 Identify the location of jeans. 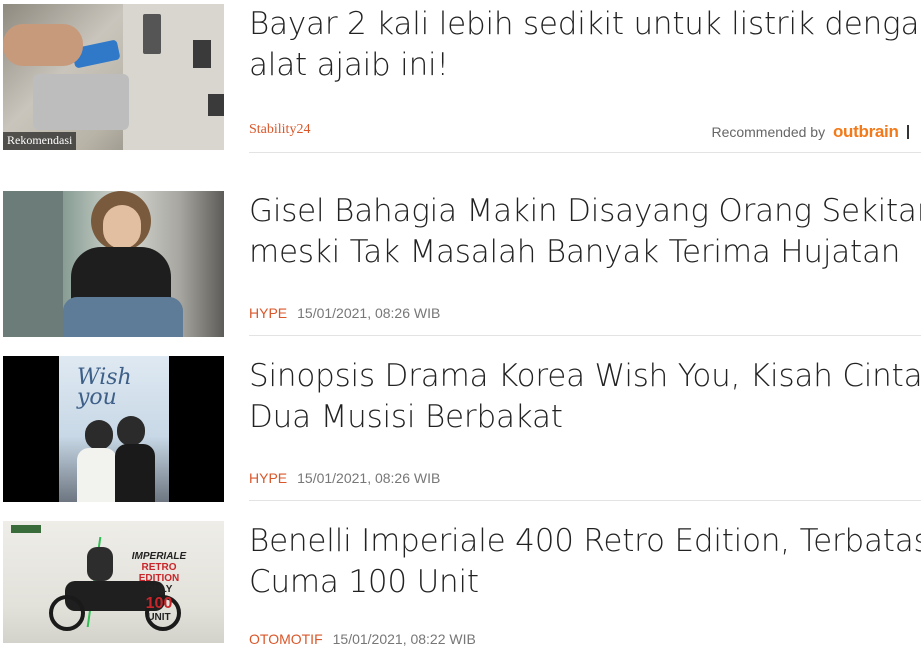
(123, 317).